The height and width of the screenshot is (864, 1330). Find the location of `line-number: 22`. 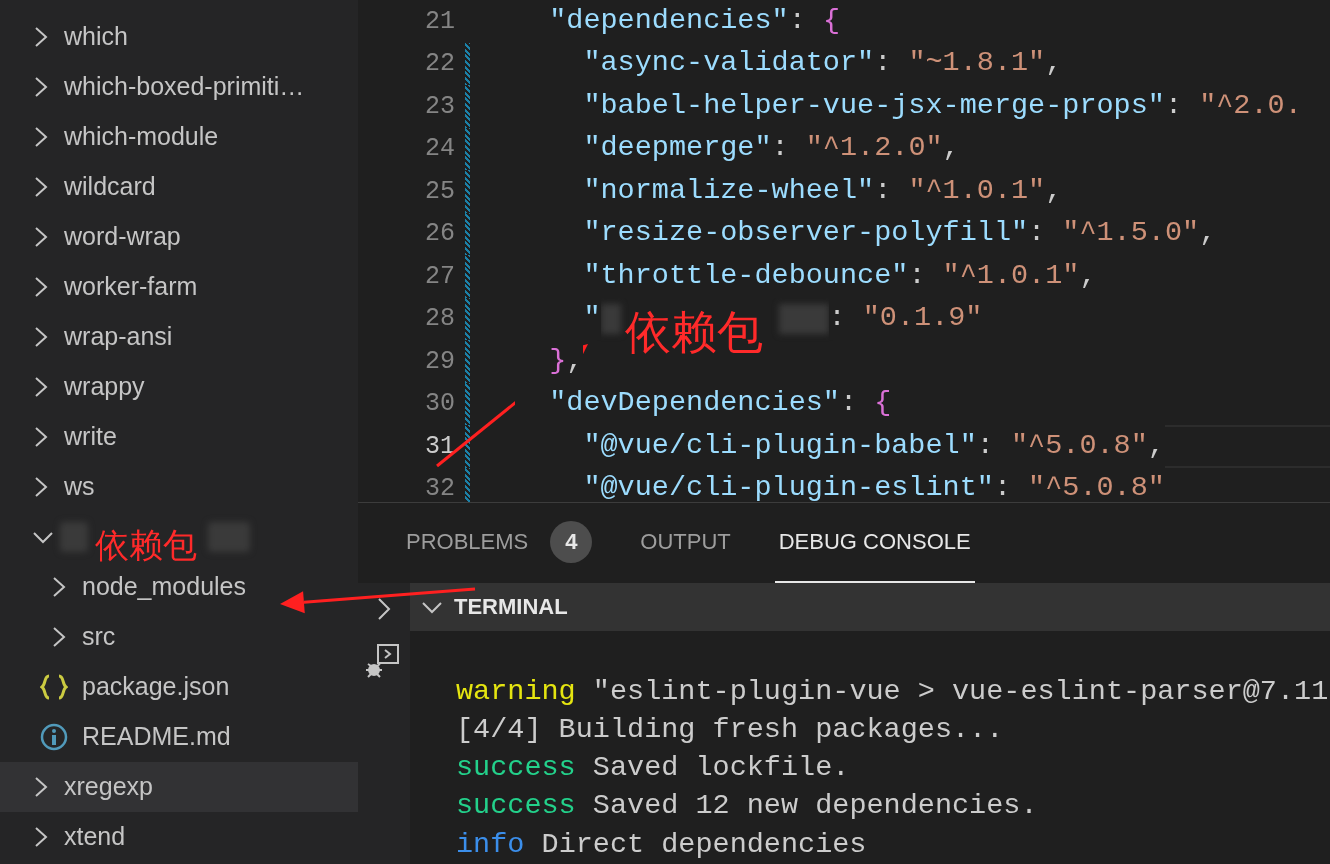

line-number: 22 is located at coordinates (439, 64).